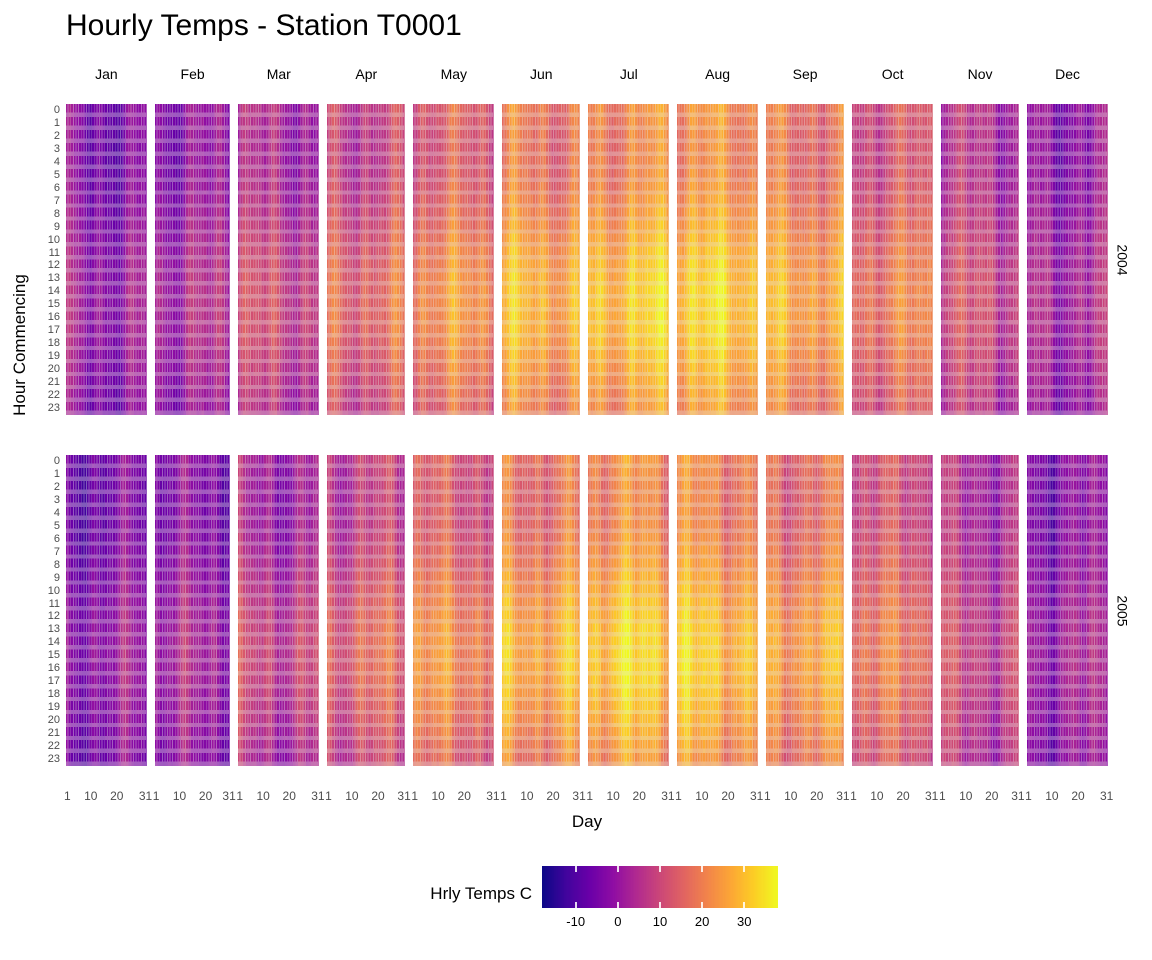 The image size is (1152, 960). I want to click on heatmap-panel-jul-2005, so click(629, 610).